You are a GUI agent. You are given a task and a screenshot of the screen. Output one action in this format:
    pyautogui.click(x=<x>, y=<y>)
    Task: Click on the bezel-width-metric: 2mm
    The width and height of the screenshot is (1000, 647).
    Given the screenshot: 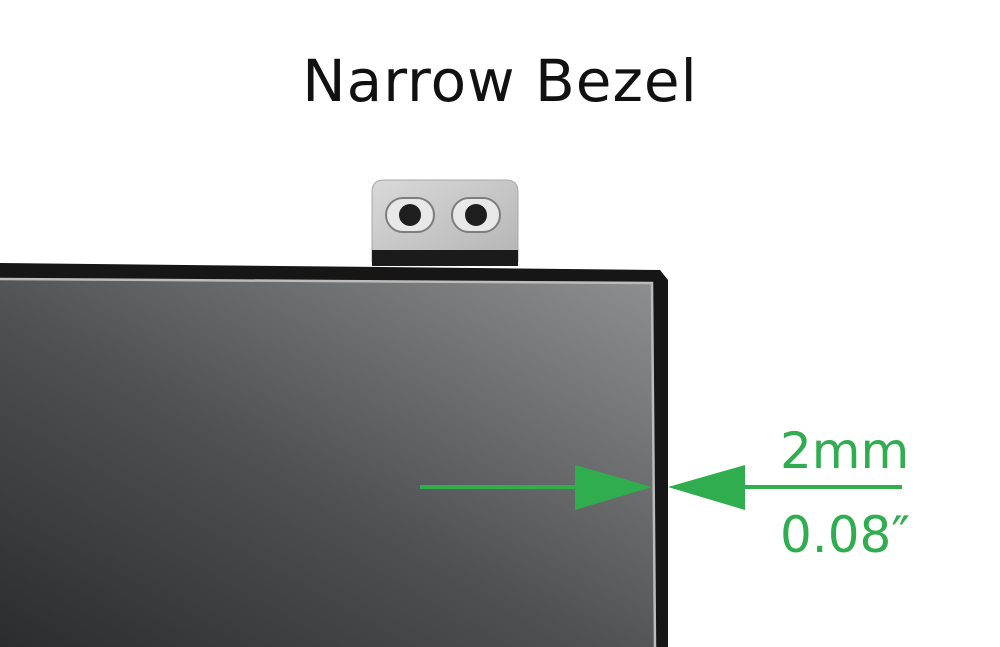 What is the action you would take?
    pyautogui.click(x=845, y=451)
    